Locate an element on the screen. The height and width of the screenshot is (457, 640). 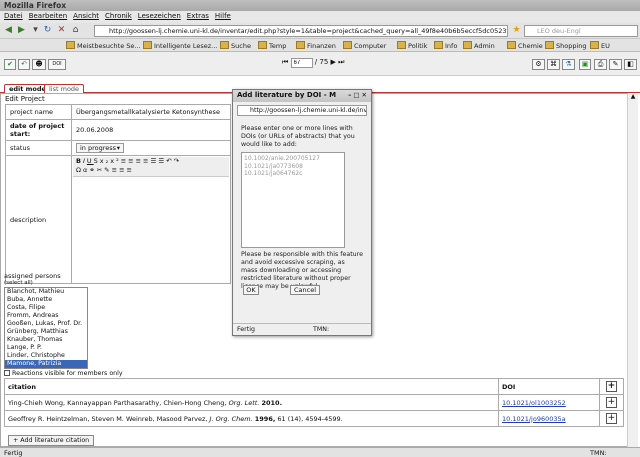
stop-icon: ✕ is located at coordinates (61, 30).